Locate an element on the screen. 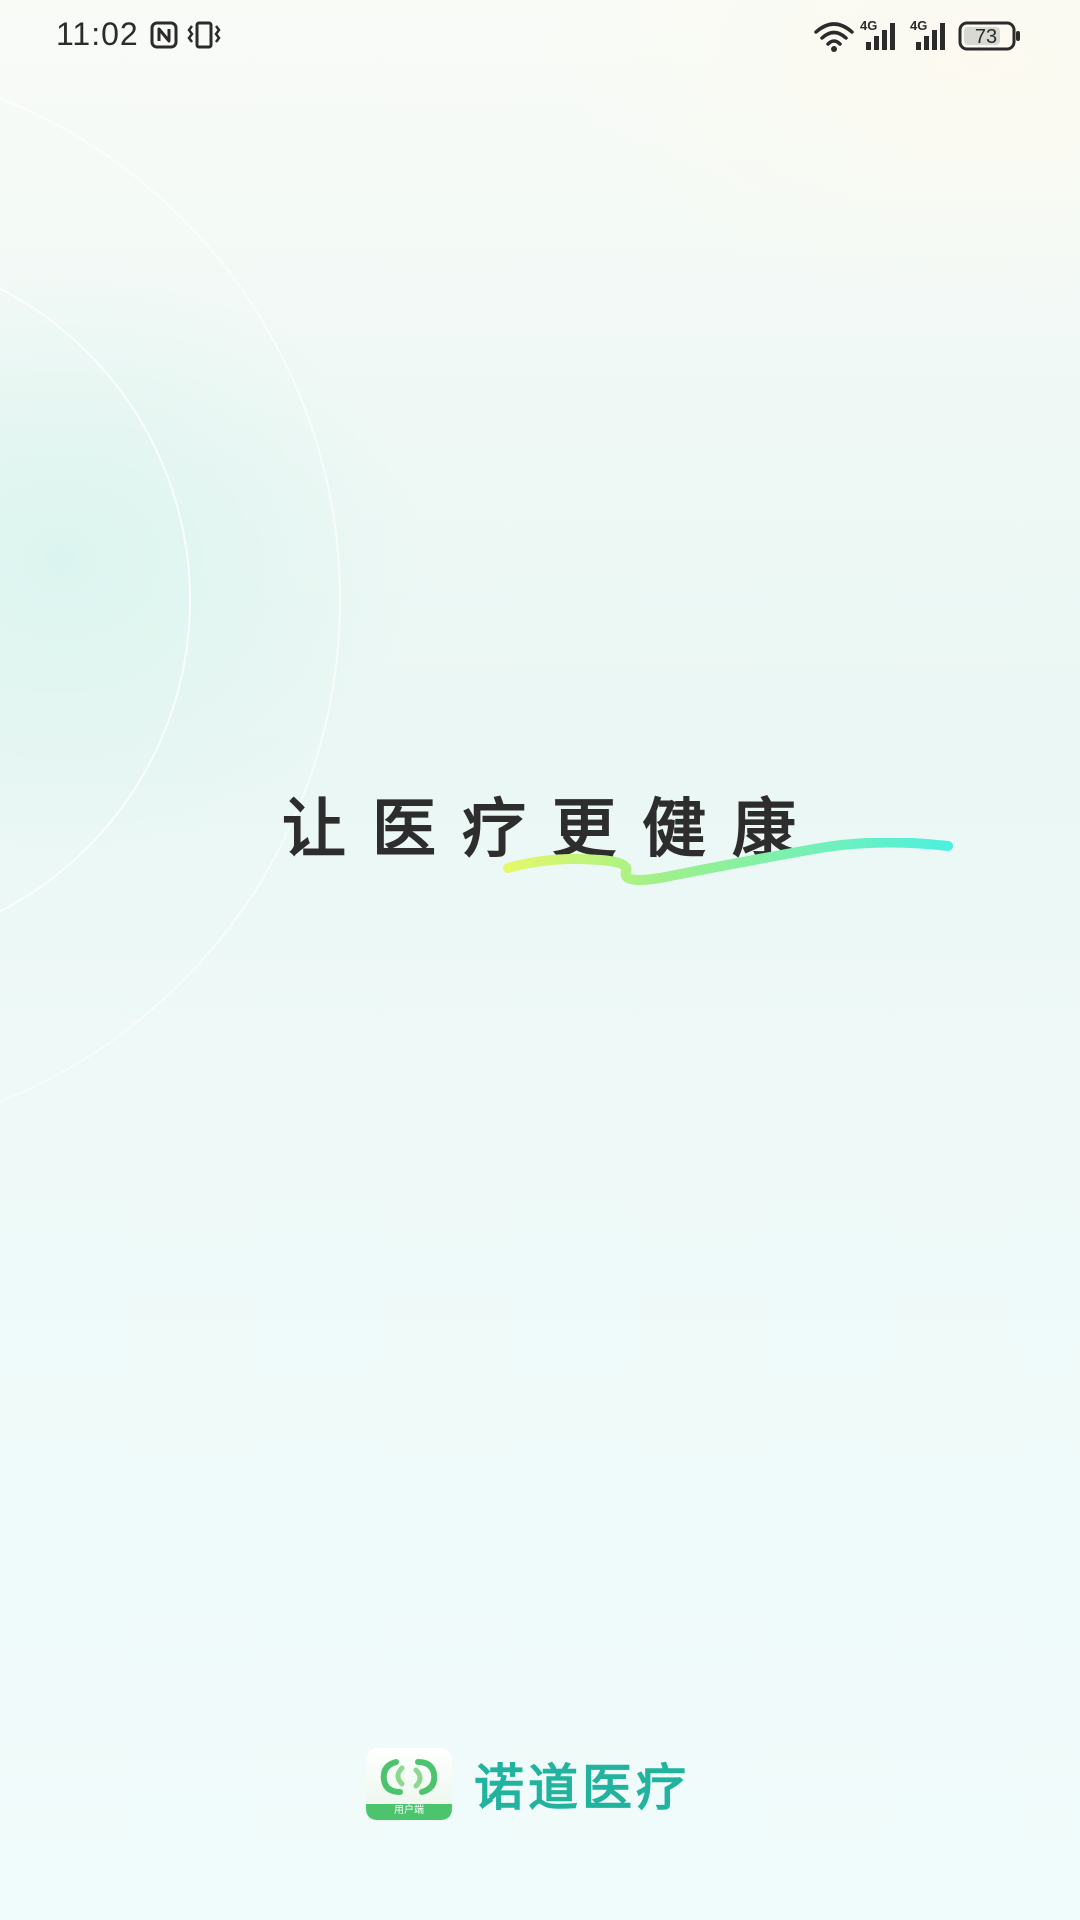  nfc-icon is located at coordinates (164, 35).